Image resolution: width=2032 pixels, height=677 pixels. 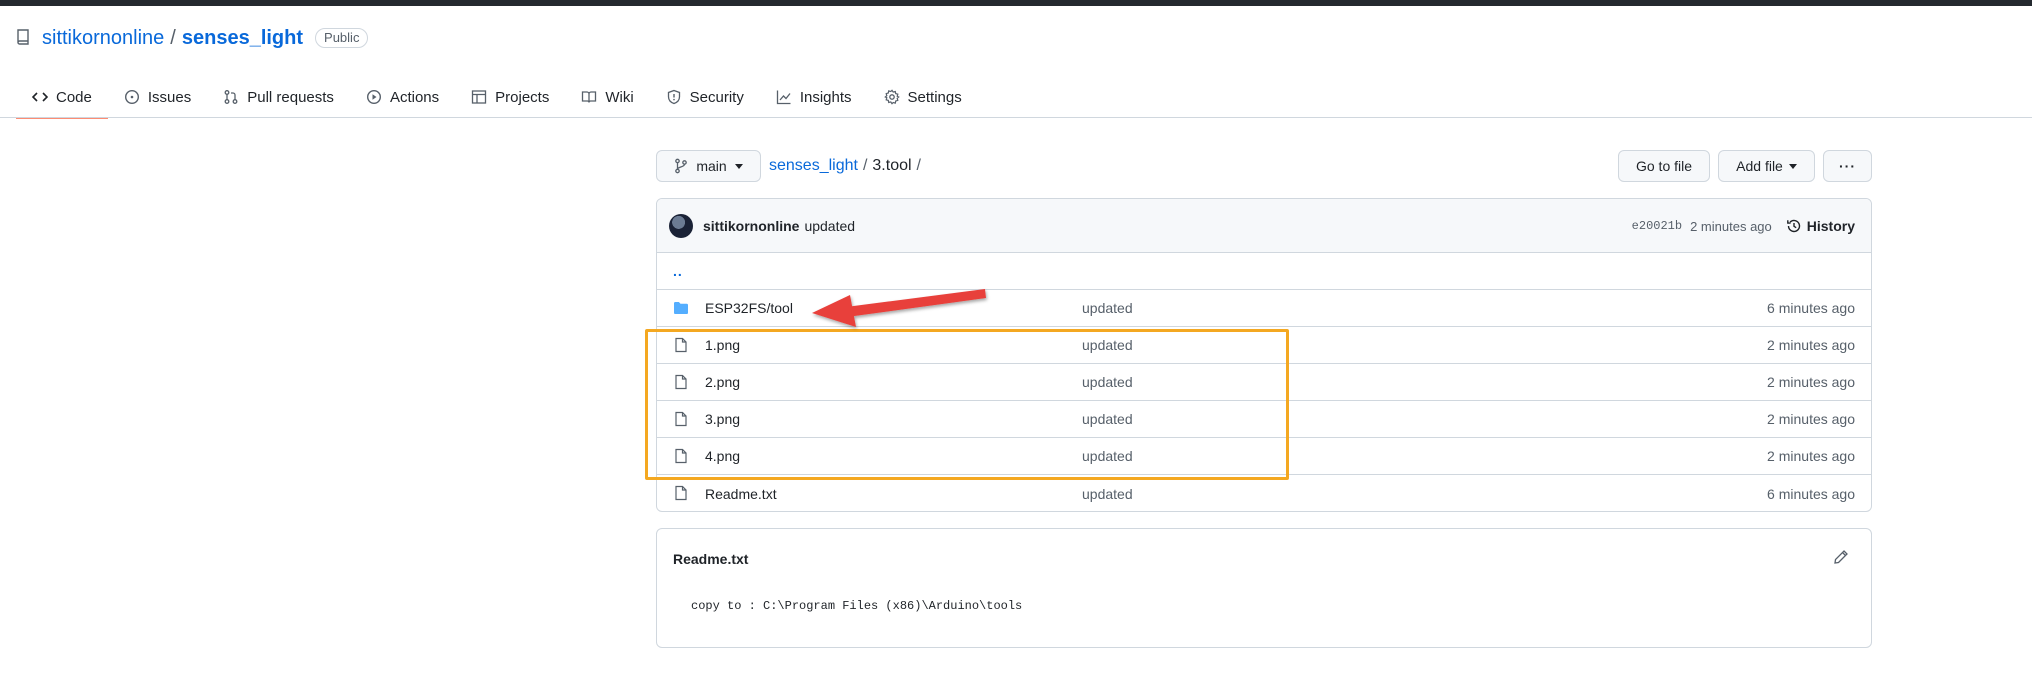 What do you see at coordinates (131, 97) in the screenshot?
I see `issue-icon` at bounding box center [131, 97].